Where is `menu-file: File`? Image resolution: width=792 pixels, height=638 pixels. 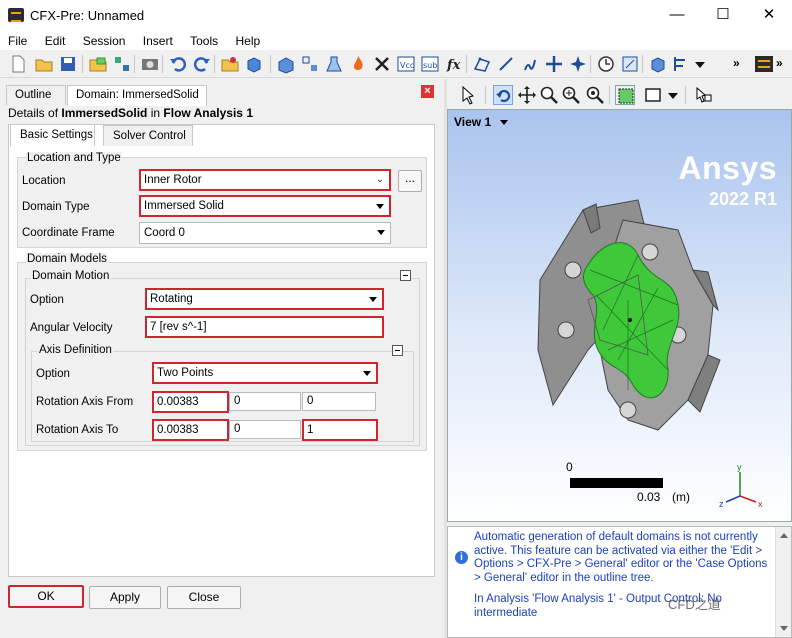 menu-file: File is located at coordinates (16, 40).